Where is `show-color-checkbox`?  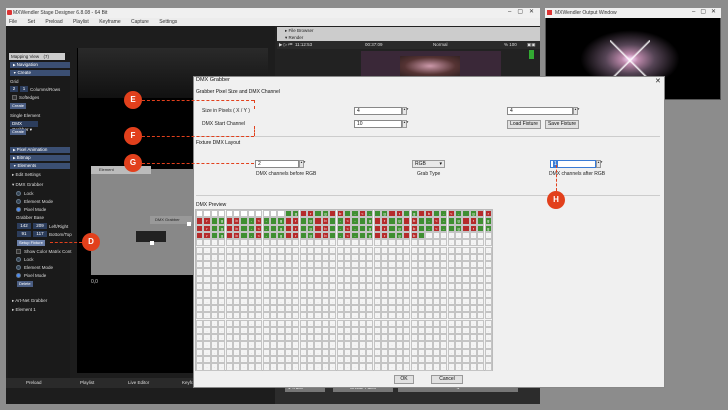
show-color-checkbox is located at coordinates (18, 251).